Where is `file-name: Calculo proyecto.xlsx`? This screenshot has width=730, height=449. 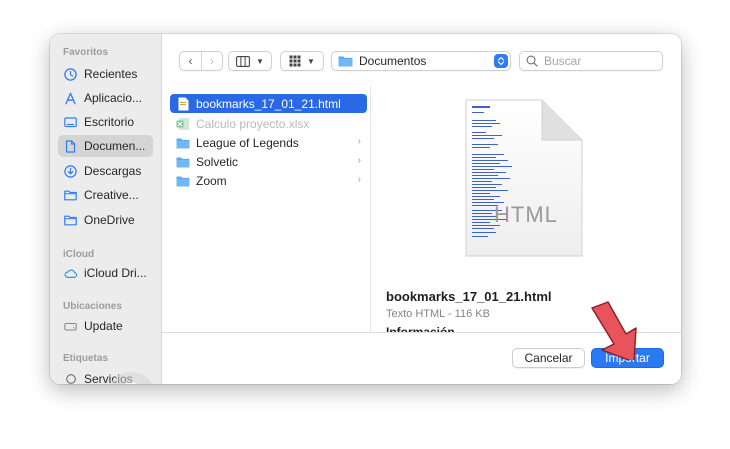 file-name: Calculo proyecto.xlsx is located at coordinates (253, 123).